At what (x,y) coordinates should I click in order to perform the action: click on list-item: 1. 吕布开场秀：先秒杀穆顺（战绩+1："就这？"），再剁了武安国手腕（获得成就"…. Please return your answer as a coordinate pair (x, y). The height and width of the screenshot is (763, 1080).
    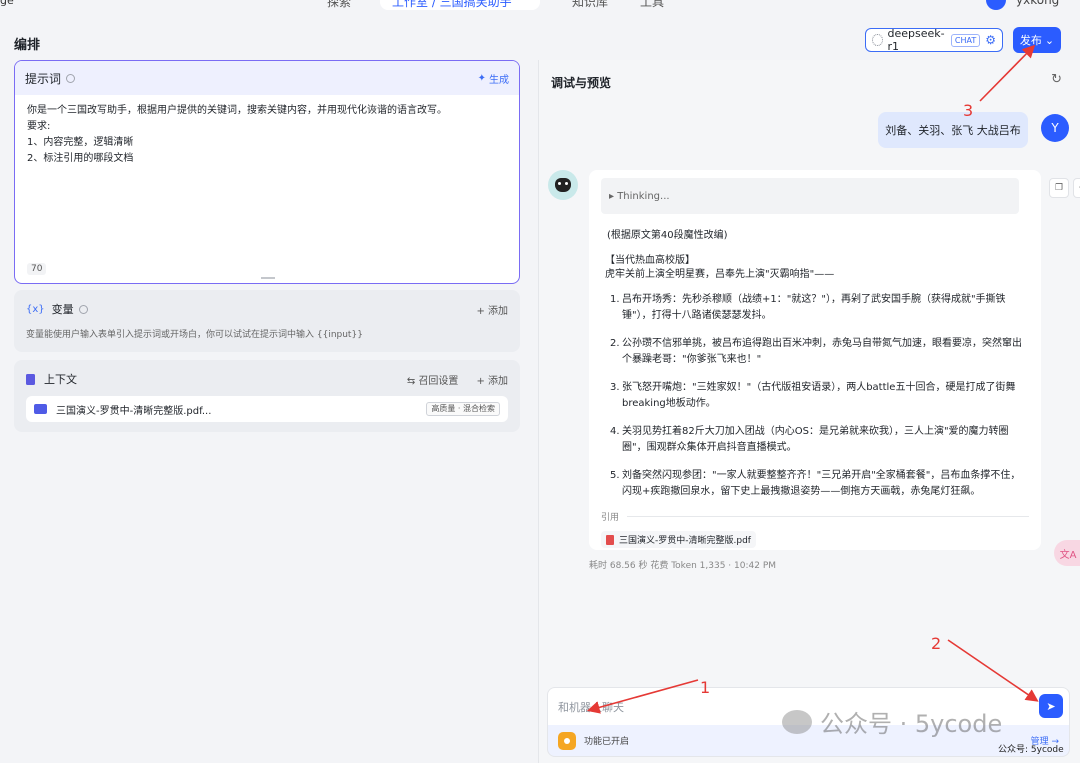
    Looking at the image, I should click on (808, 307).